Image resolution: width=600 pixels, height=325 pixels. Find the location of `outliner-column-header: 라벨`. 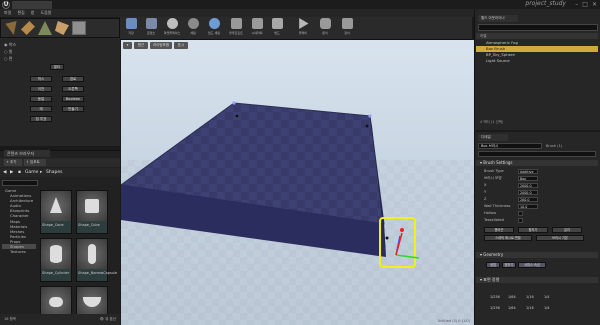

outliner-column-header: 라벨 is located at coordinates (537, 36).